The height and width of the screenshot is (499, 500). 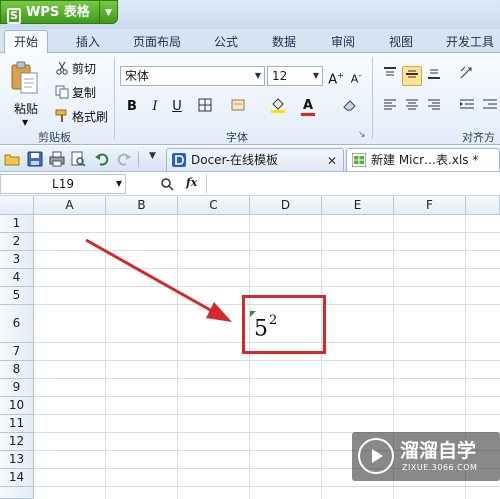 I want to click on tab-review: 审阅, so click(x=343, y=42).